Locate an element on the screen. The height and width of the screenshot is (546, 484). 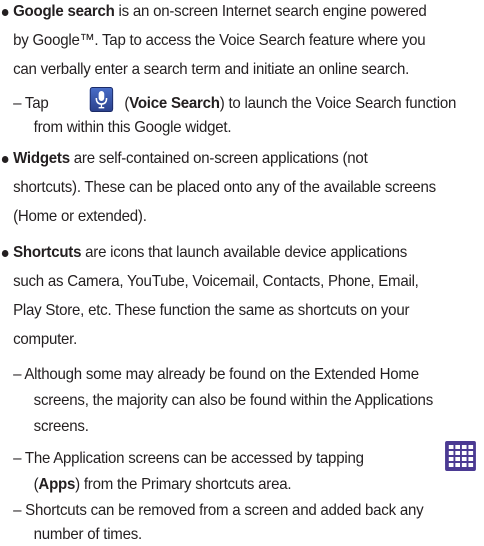
sub-text-line: – Tap is located at coordinates (31, 103).